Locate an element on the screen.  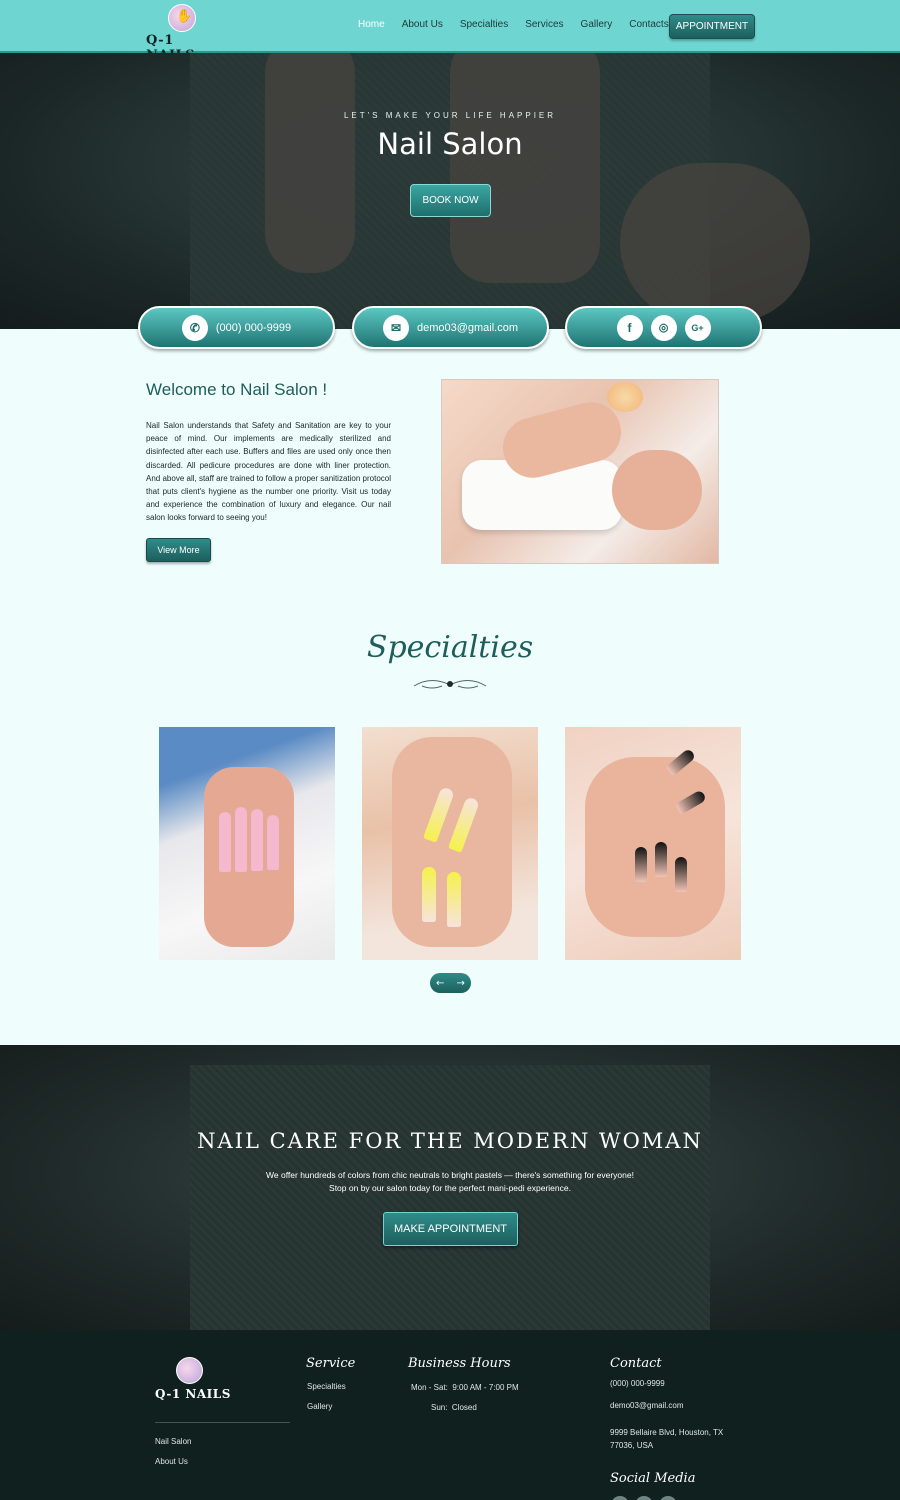
nav-specialties: Specialties is located at coordinates (484, 24).